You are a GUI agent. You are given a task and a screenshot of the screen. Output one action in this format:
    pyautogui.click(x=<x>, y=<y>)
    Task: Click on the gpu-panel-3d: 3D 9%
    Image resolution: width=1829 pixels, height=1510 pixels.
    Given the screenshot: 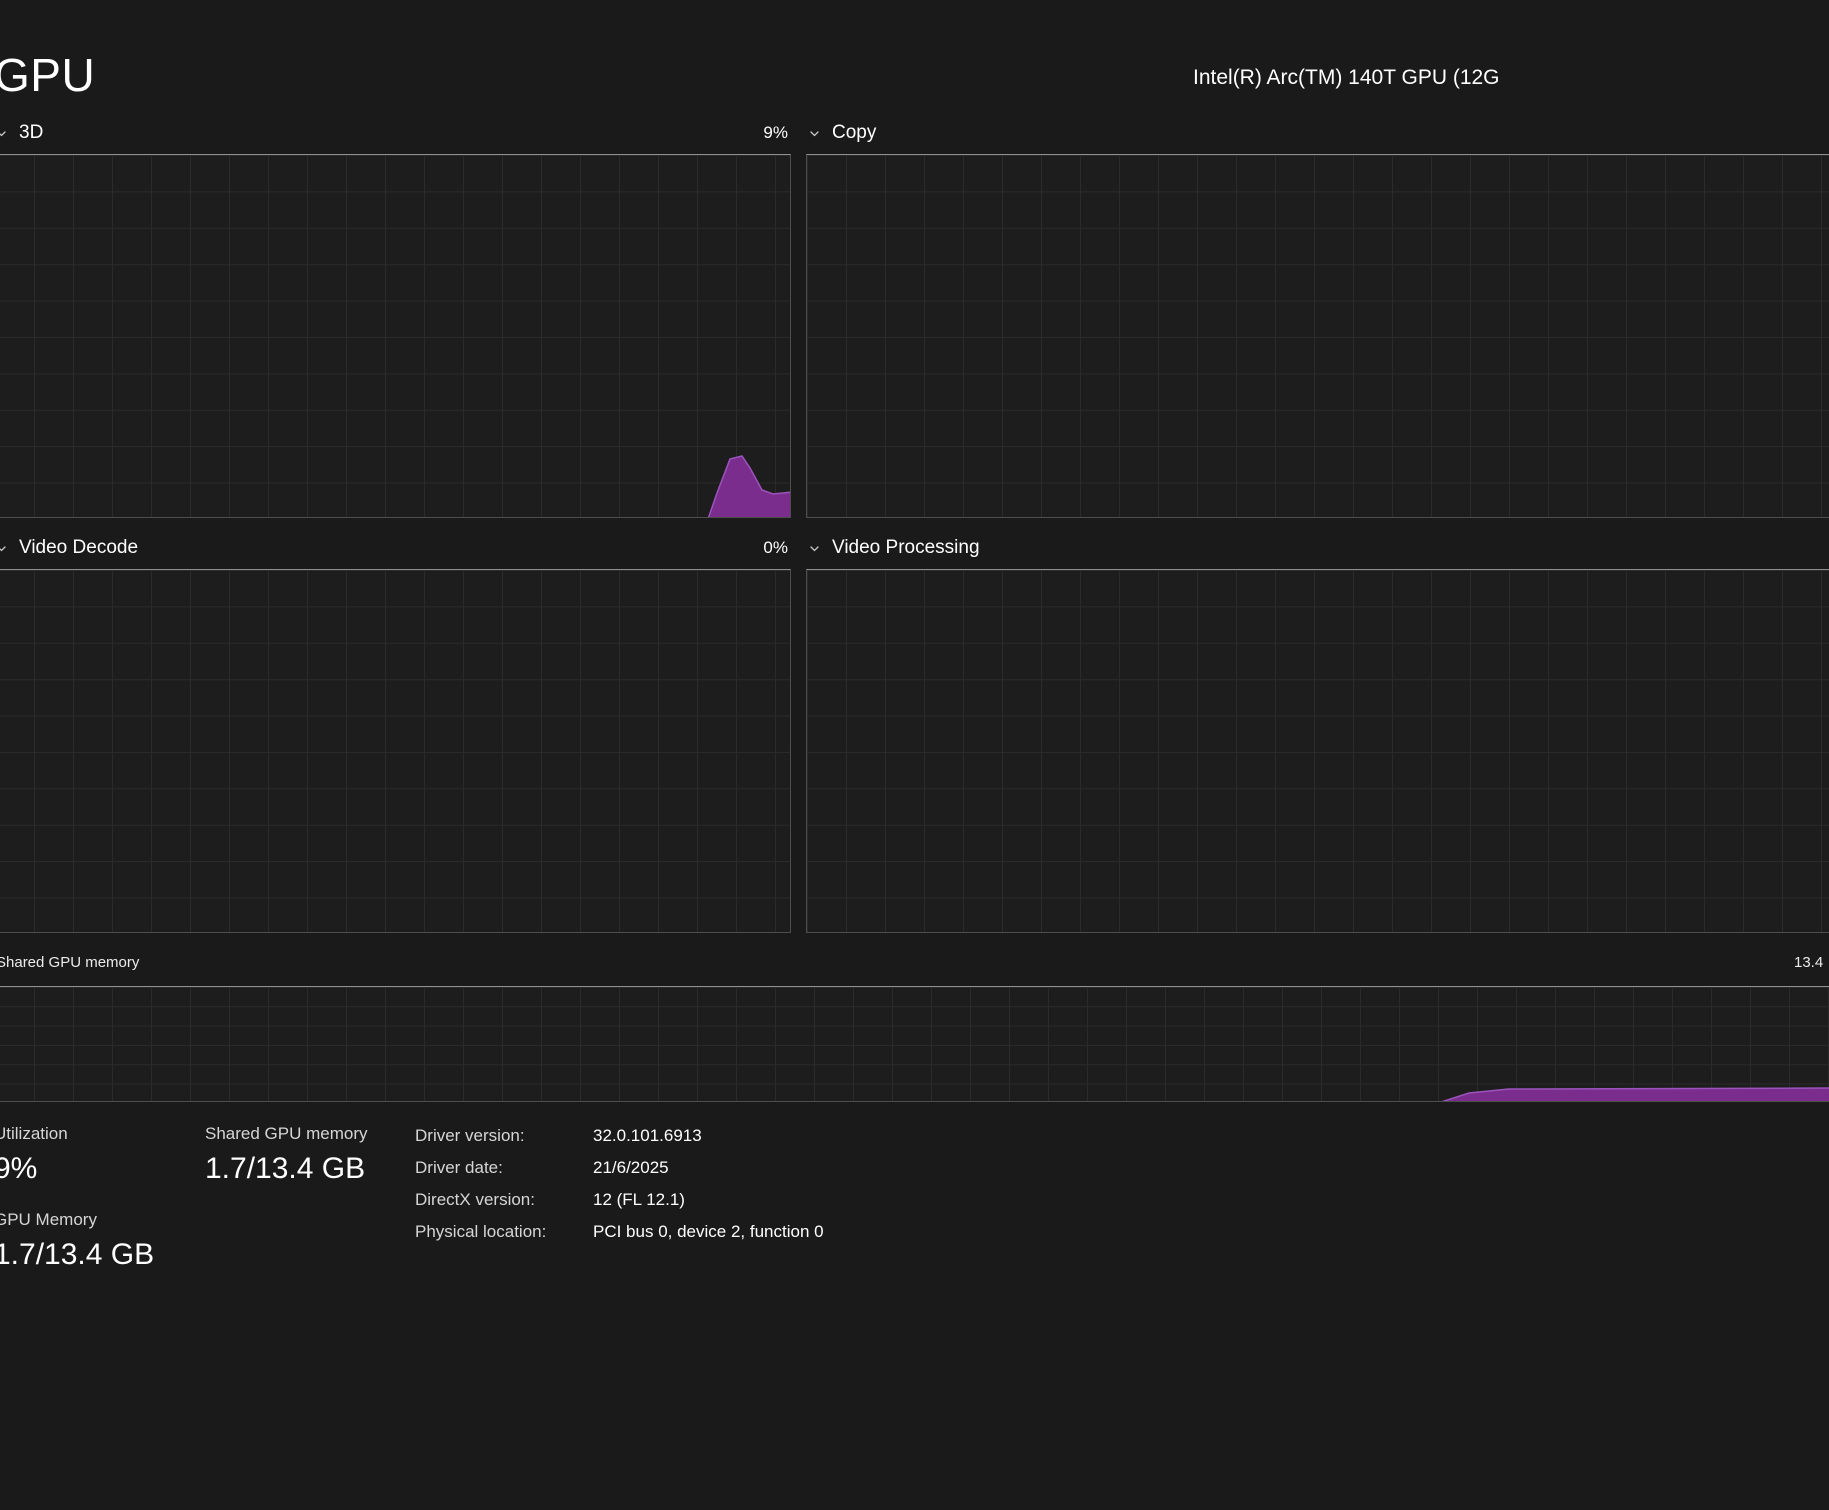 What is the action you would take?
    pyautogui.click(x=395, y=317)
    